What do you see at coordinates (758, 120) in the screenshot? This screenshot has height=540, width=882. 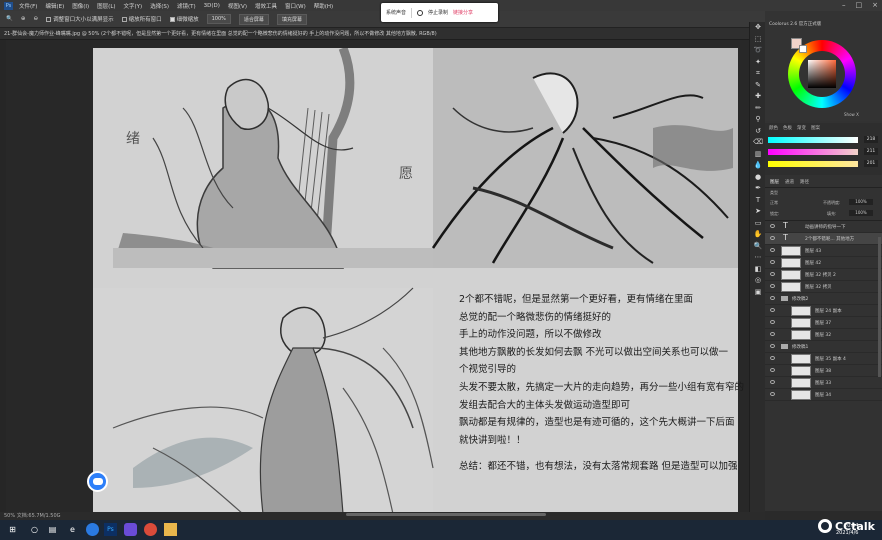 I see `clone-stamp-icon: ⚲` at bounding box center [758, 120].